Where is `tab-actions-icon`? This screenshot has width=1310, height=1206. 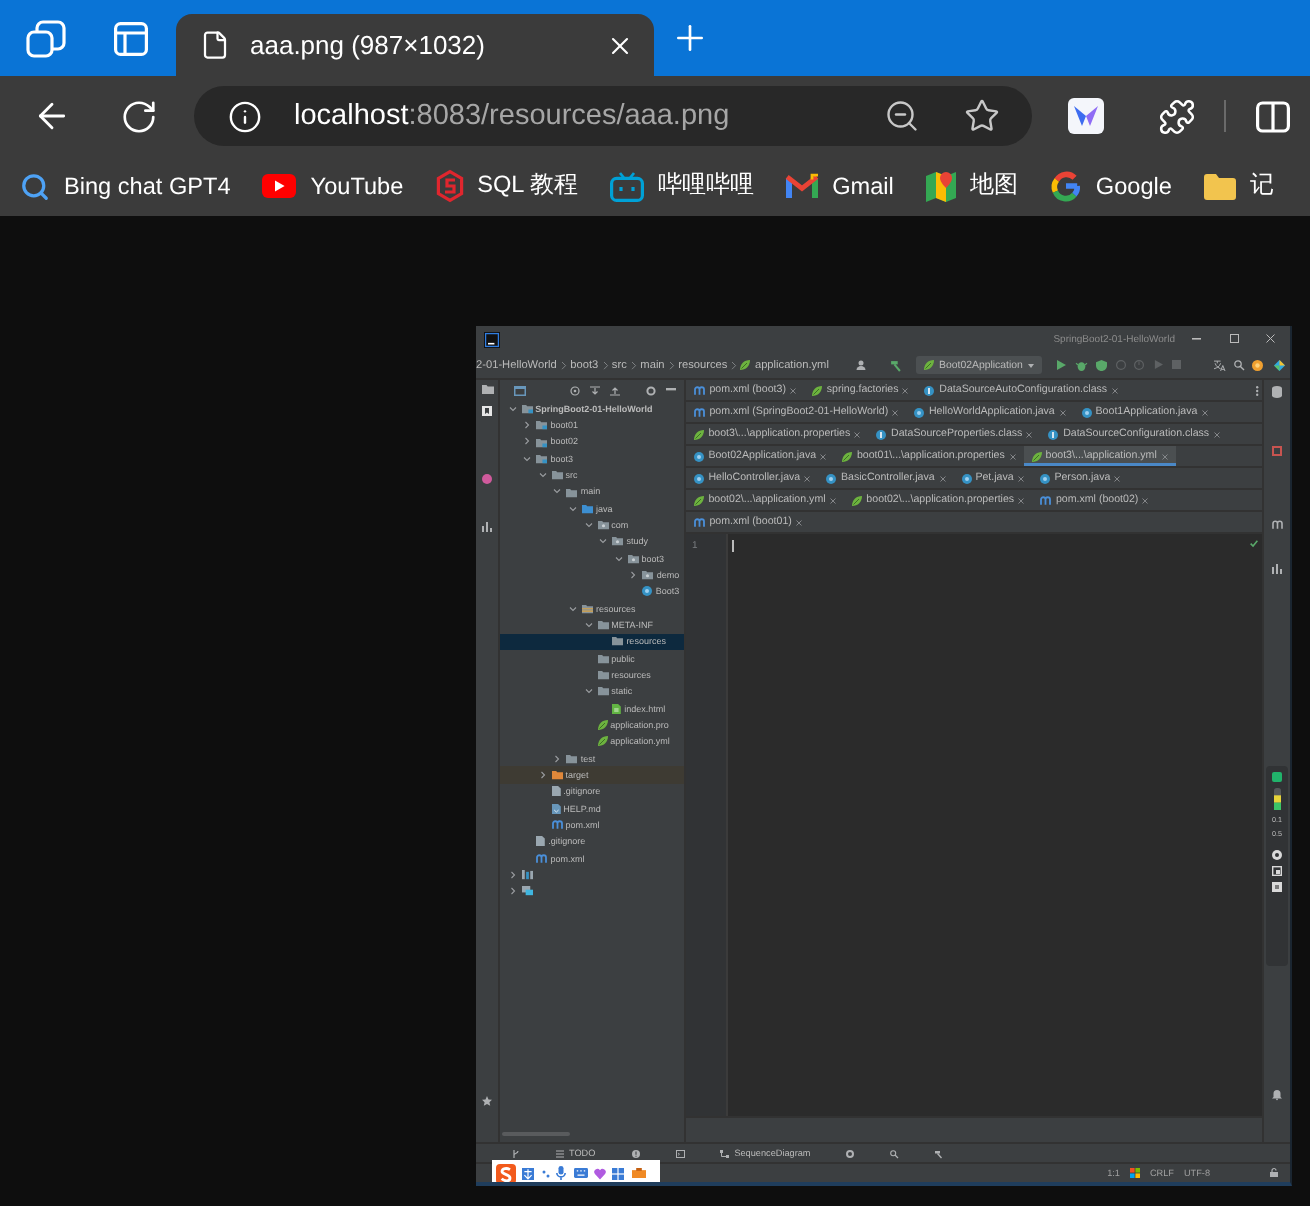 tab-actions-icon is located at coordinates (131, 38).